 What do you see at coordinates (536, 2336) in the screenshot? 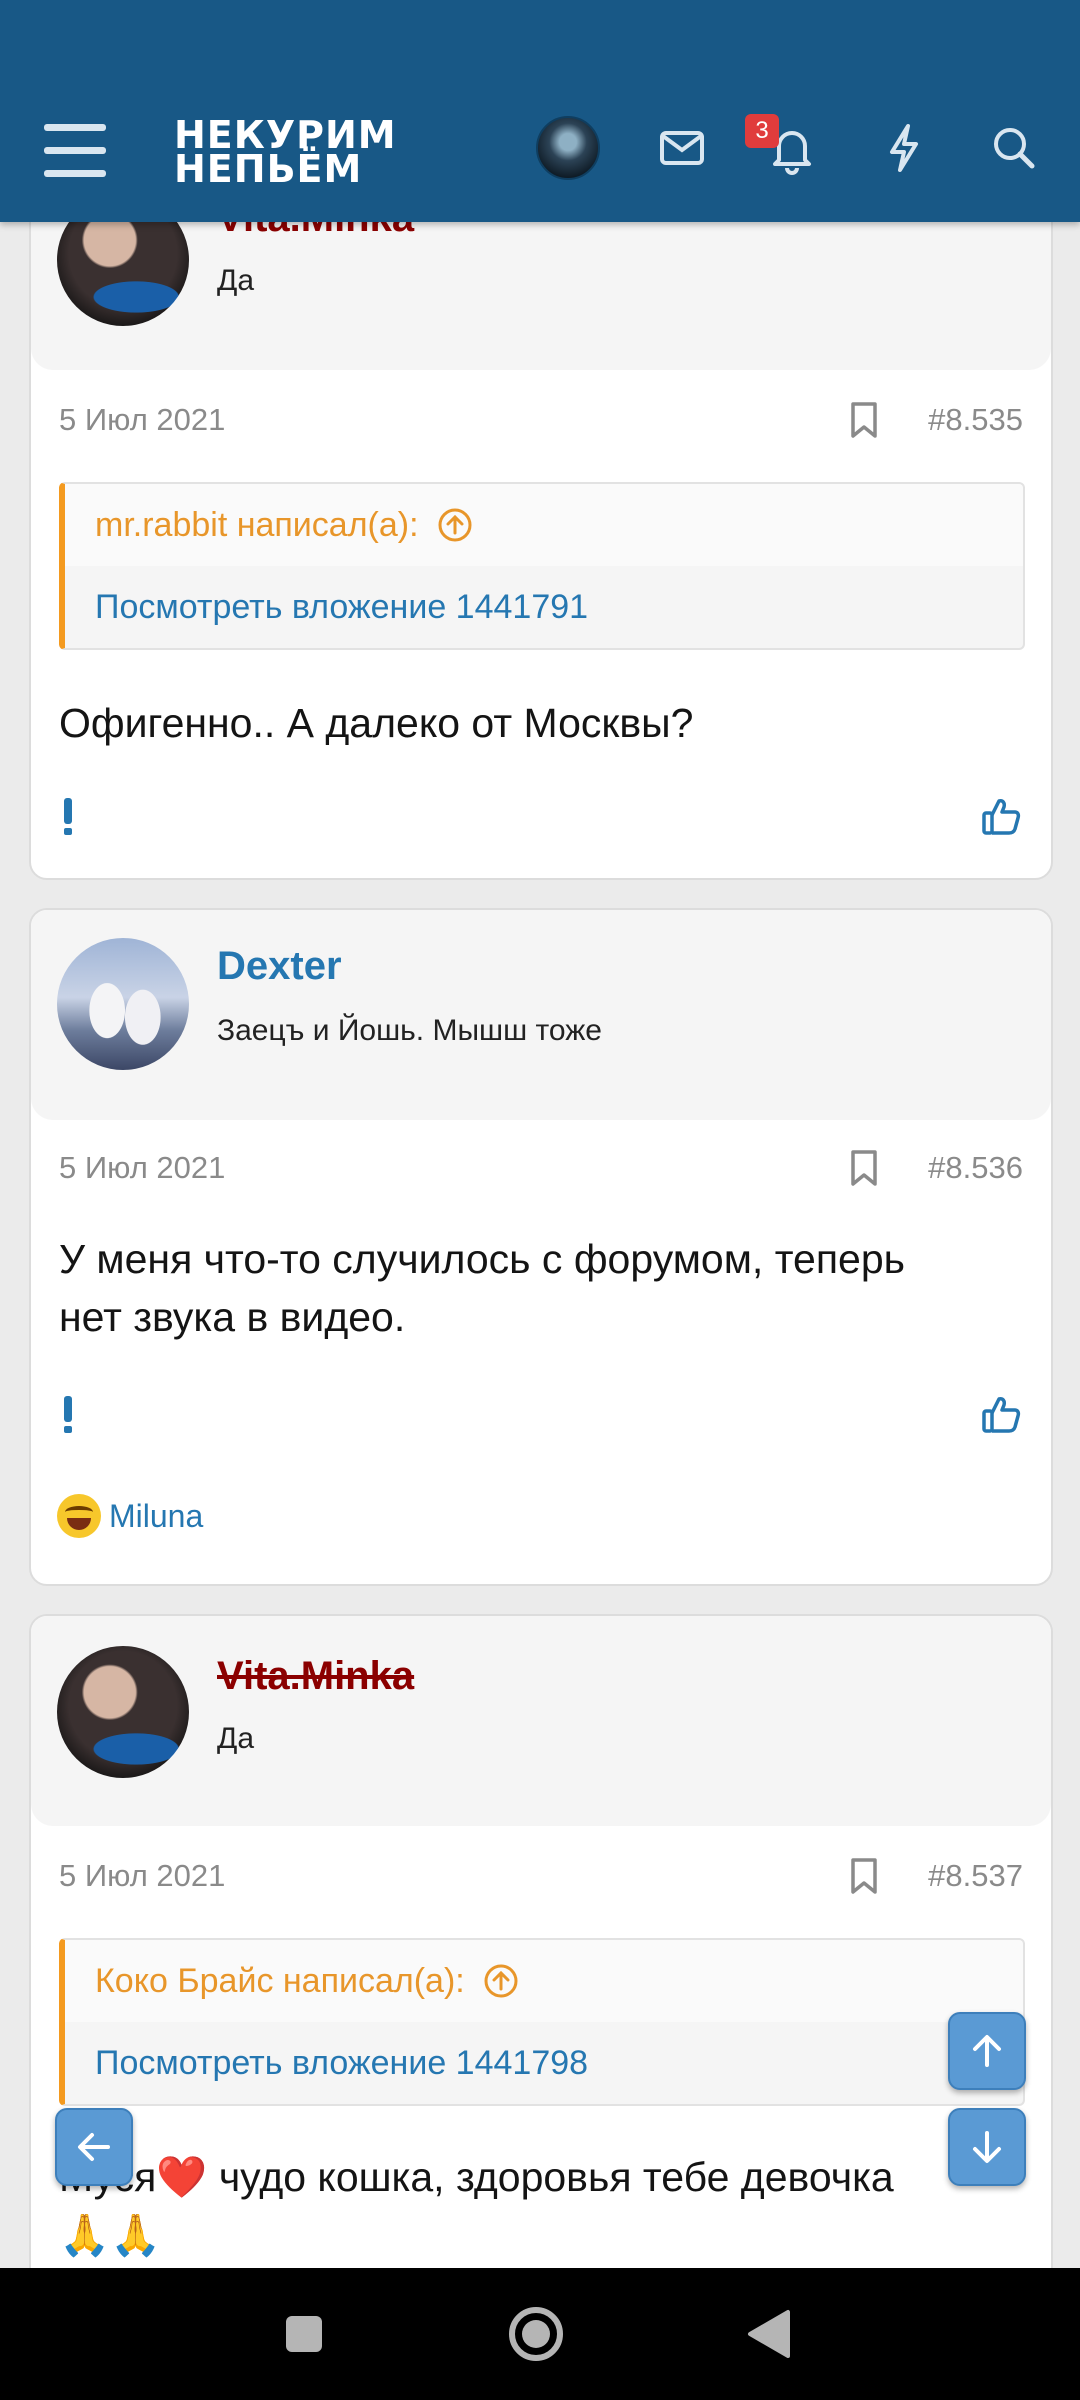
I see `home-button` at bounding box center [536, 2336].